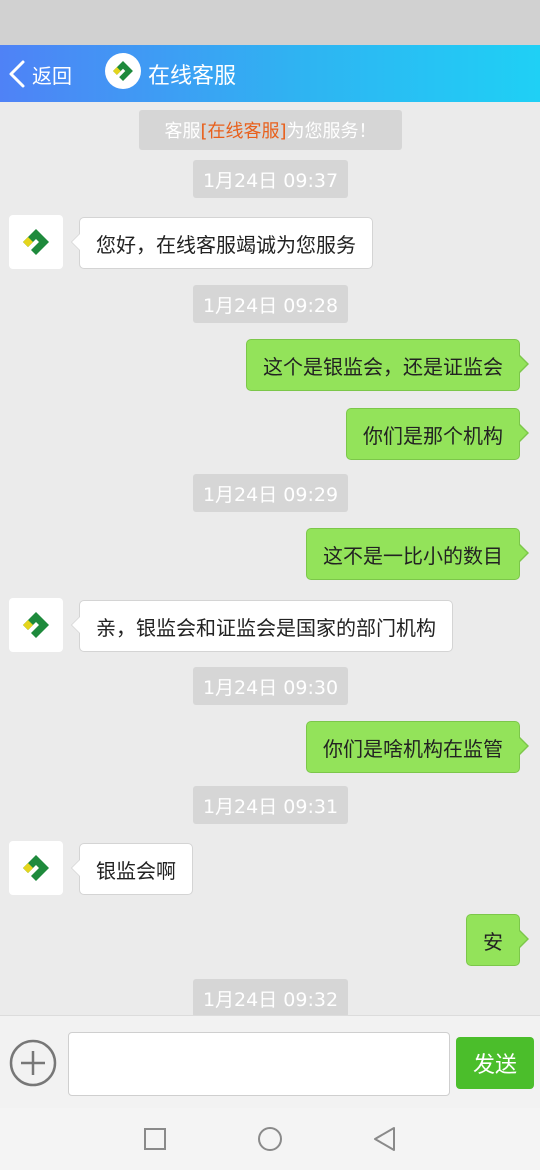 Image resolution: width=540 pixels, height=1170 pixels. Describe the element at coordinates (132, 869) in the screenshot. I see `incoming-message: 银监会啊` at that location.